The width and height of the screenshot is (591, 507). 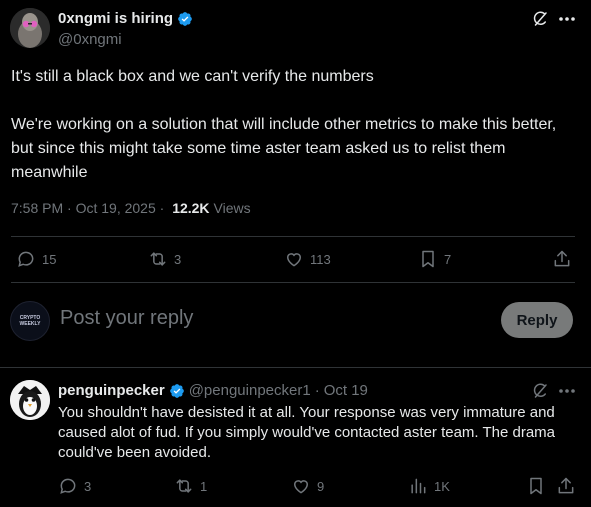 I want to click on author-avatar, so click(x=30, y=28).